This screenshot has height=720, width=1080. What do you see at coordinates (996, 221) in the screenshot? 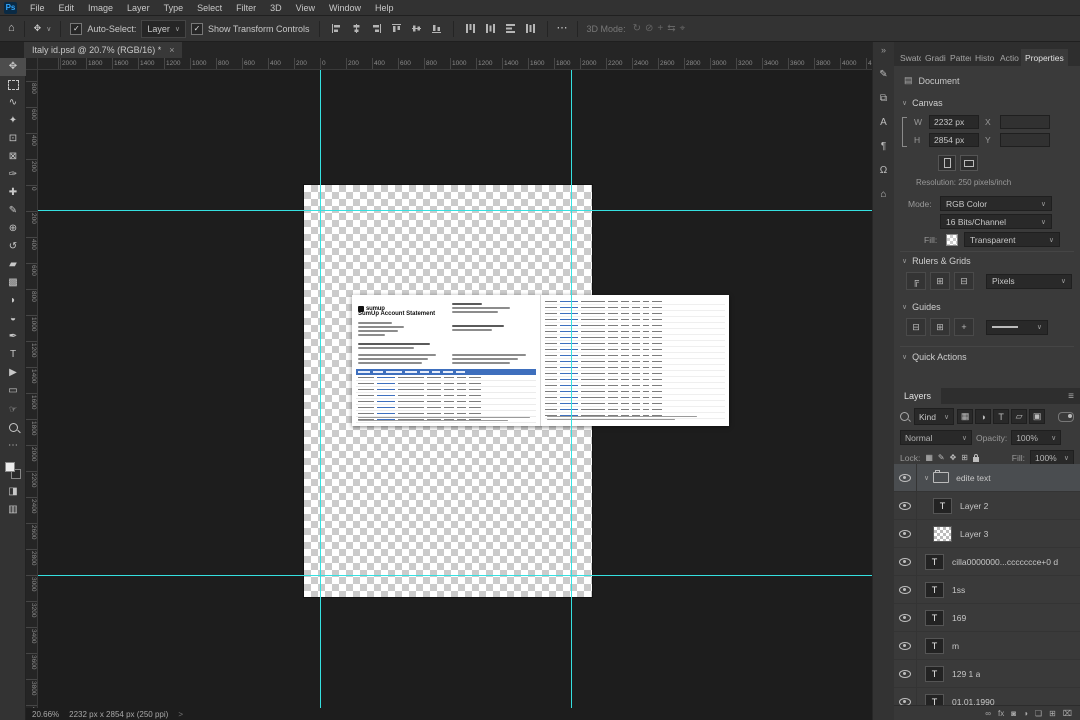
I see `bit-depth-dropdown: 16 Bits/Channel ∨` at bounding box center [996, 221].